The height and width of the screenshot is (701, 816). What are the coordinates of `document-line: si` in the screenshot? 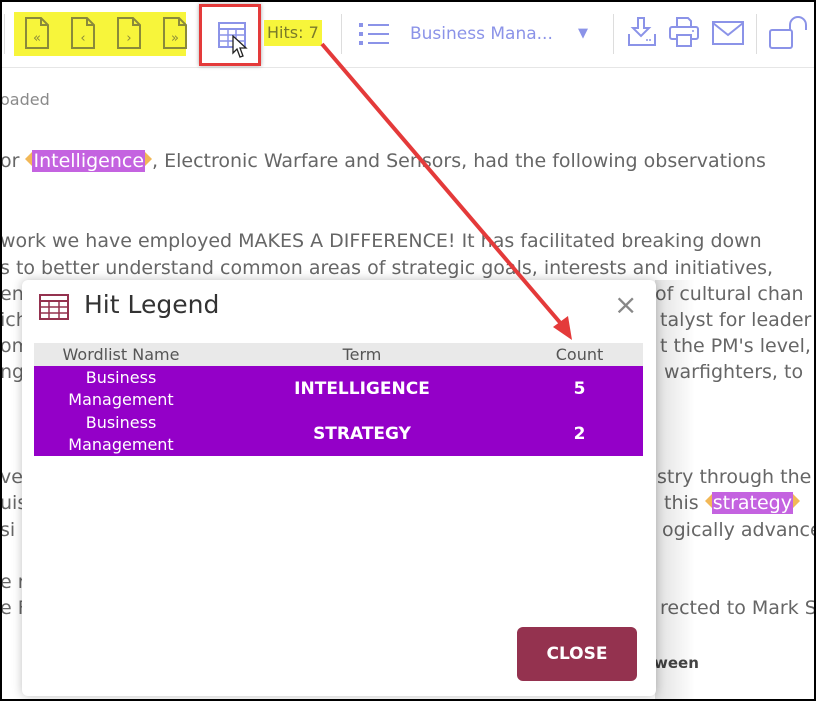 It's located at (8, 530).